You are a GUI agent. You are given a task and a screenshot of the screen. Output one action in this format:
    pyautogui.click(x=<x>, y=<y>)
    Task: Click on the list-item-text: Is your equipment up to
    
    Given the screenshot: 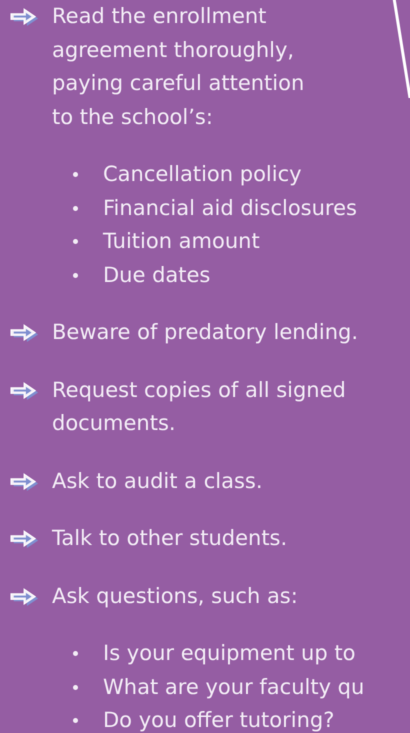 What is the action you would take?
    pyautogui.click(x=229, y=653)
    